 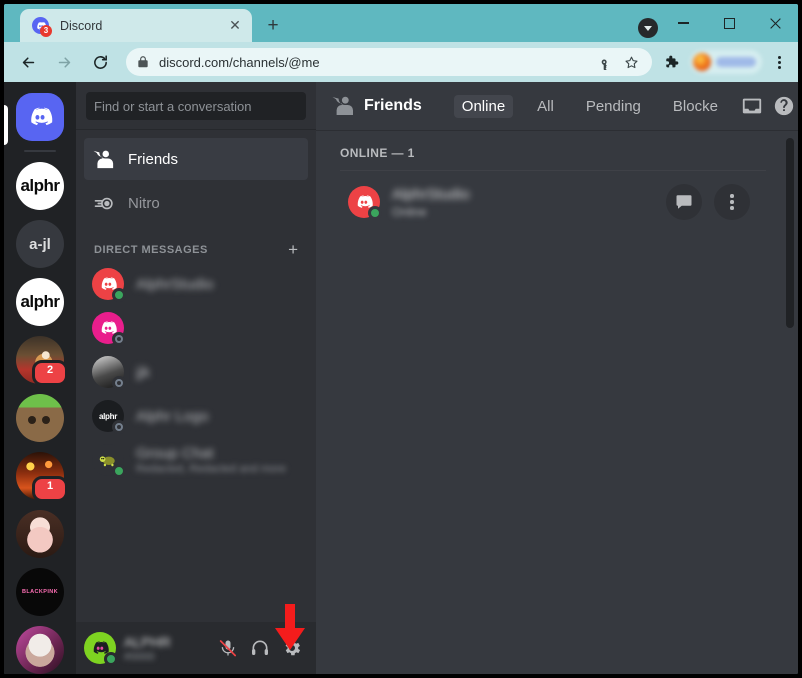 I want to click on dm-texts: AlphrStudio, so click(x=218, y=284).